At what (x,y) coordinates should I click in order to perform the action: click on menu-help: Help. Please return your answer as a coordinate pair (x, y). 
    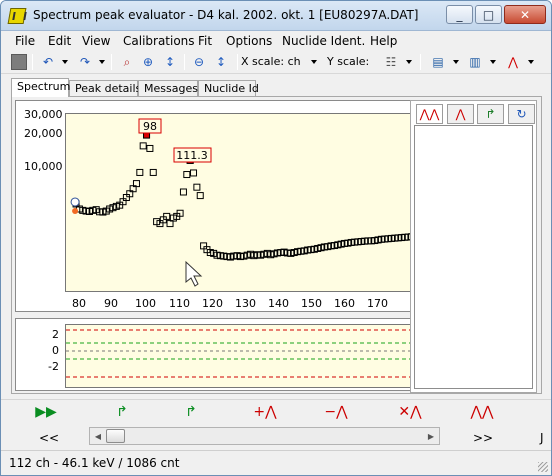
    Looking at the image, I should click on (383, 41).